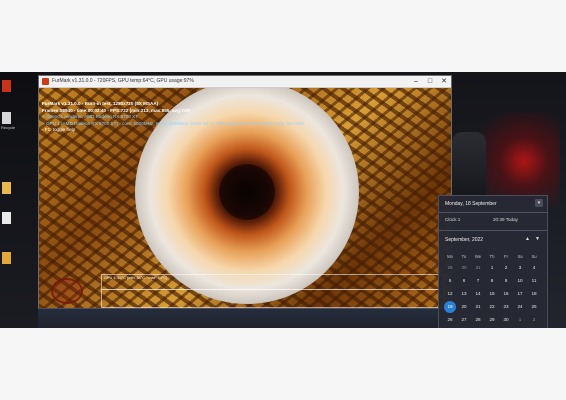 The width and height of the screenshot is (566, 400). I want to click on calendar-day: 3, so click(520, 268).